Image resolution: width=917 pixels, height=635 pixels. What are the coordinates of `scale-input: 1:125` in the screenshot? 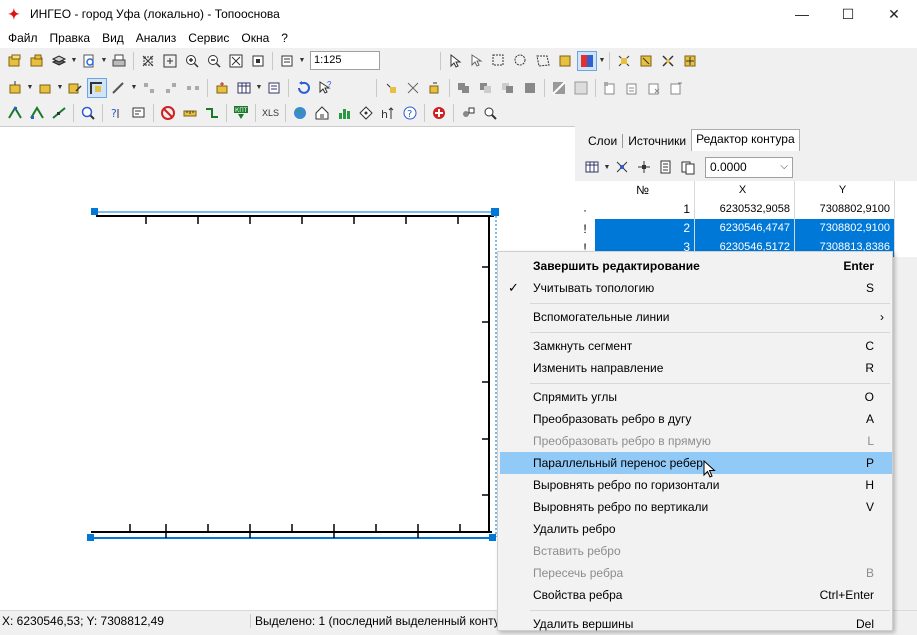 It's located at (345, 60).